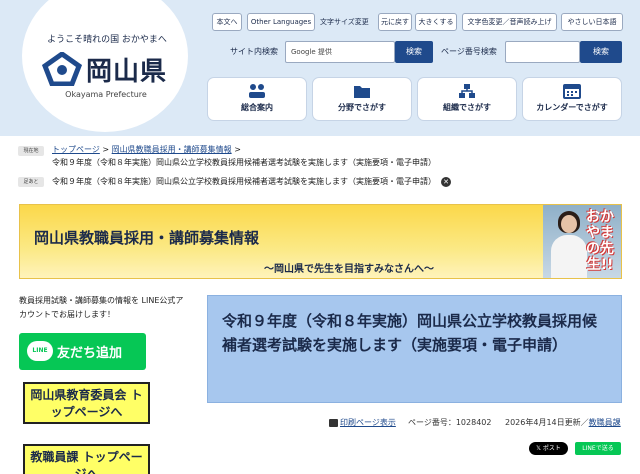  I want to click on page-number-search-label: ページ番号検索, so click(469, 51).